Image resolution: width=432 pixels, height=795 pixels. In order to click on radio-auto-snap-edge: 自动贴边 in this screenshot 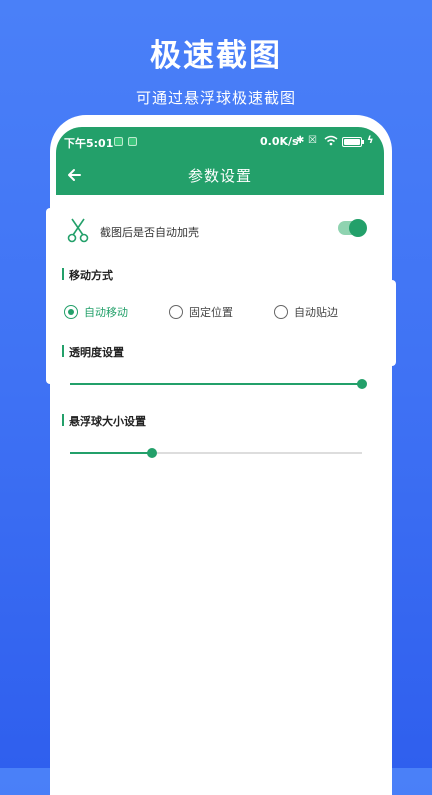, I will do `click(306, 312)`.